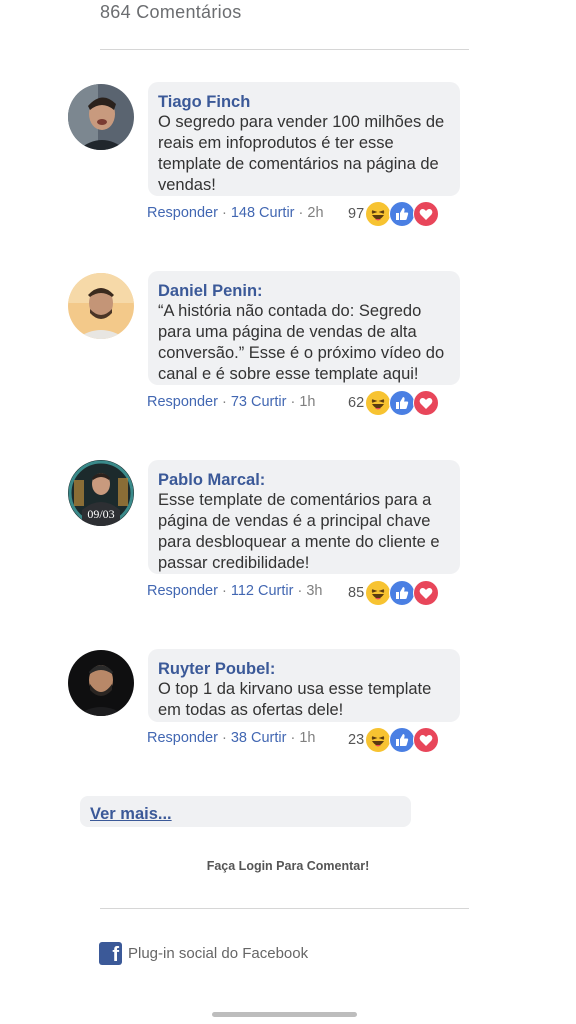 This screenshot has height=1024, width=576. What do you see at coordinates (356, 593) in the screenshot?
I see `reaction-count: 85` at bounding box center [356, 593].